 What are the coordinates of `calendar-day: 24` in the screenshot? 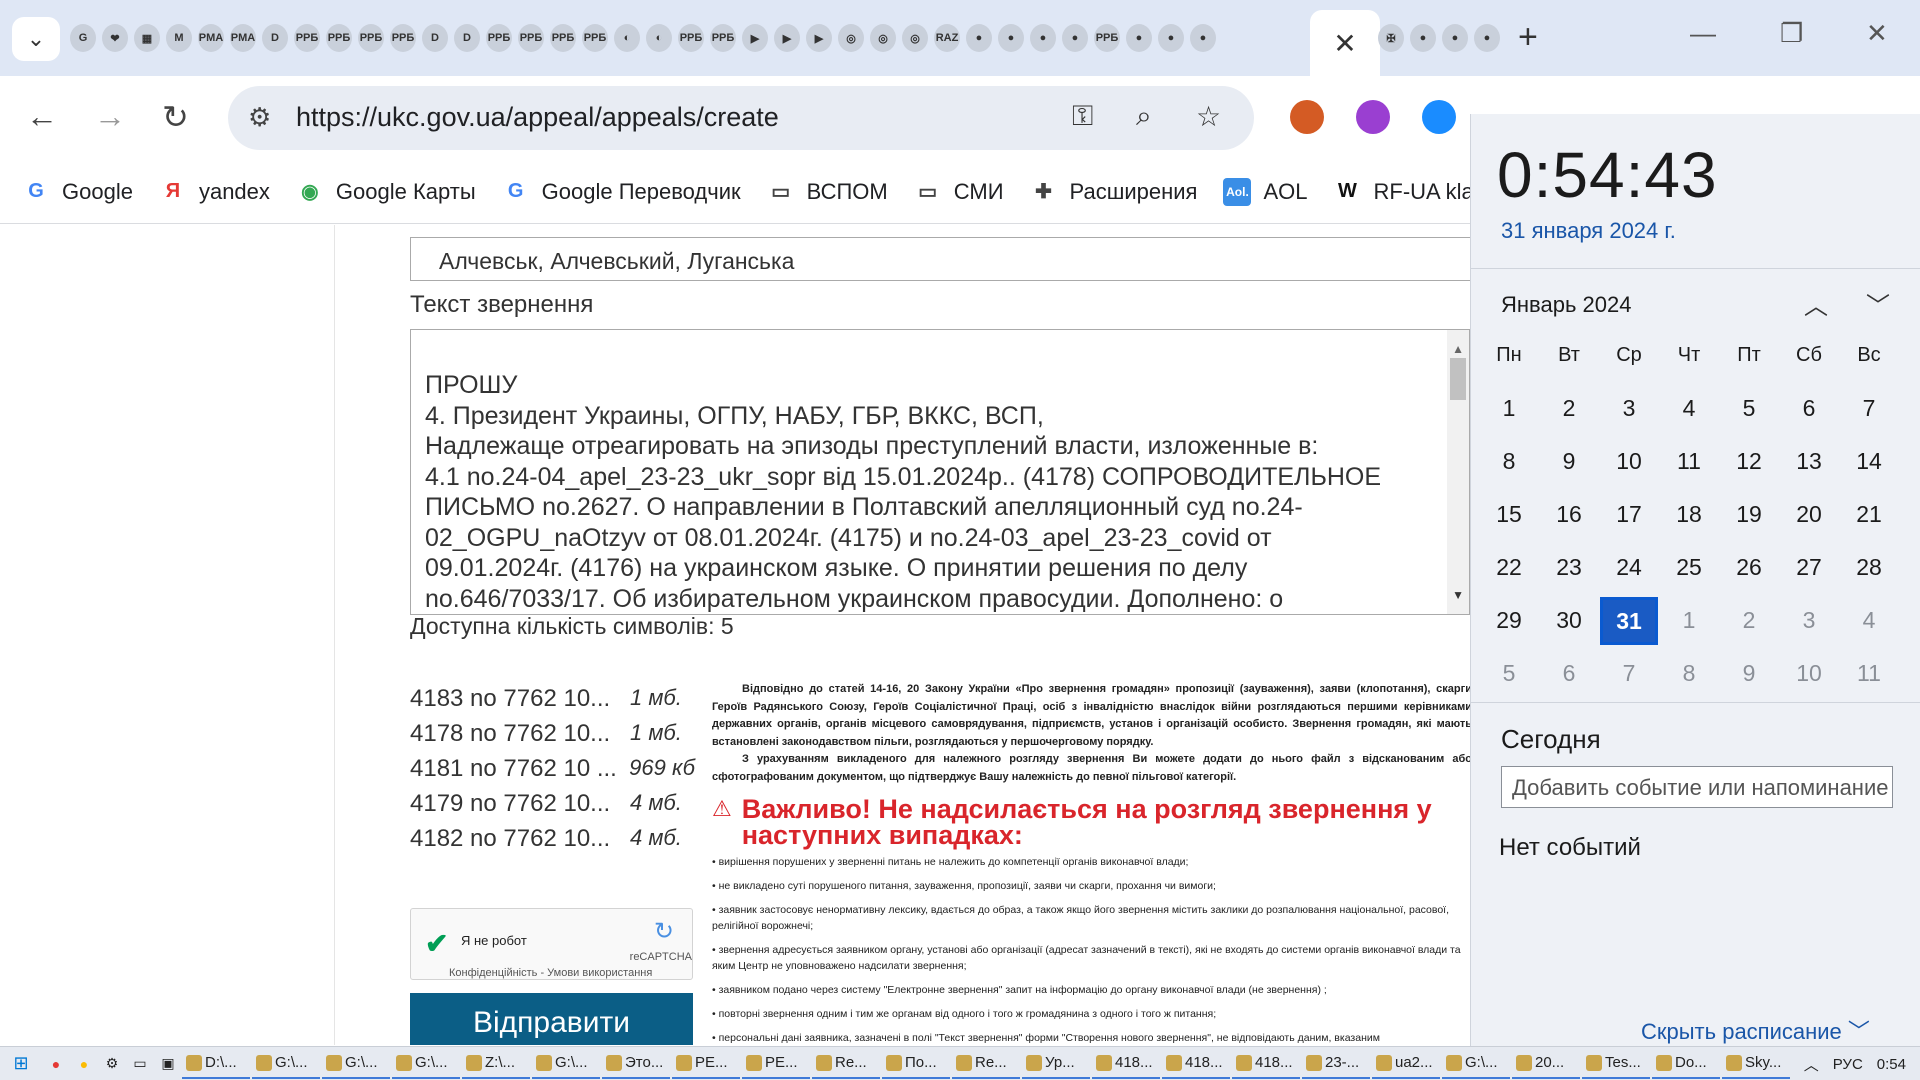 It's located at (1629, 567).